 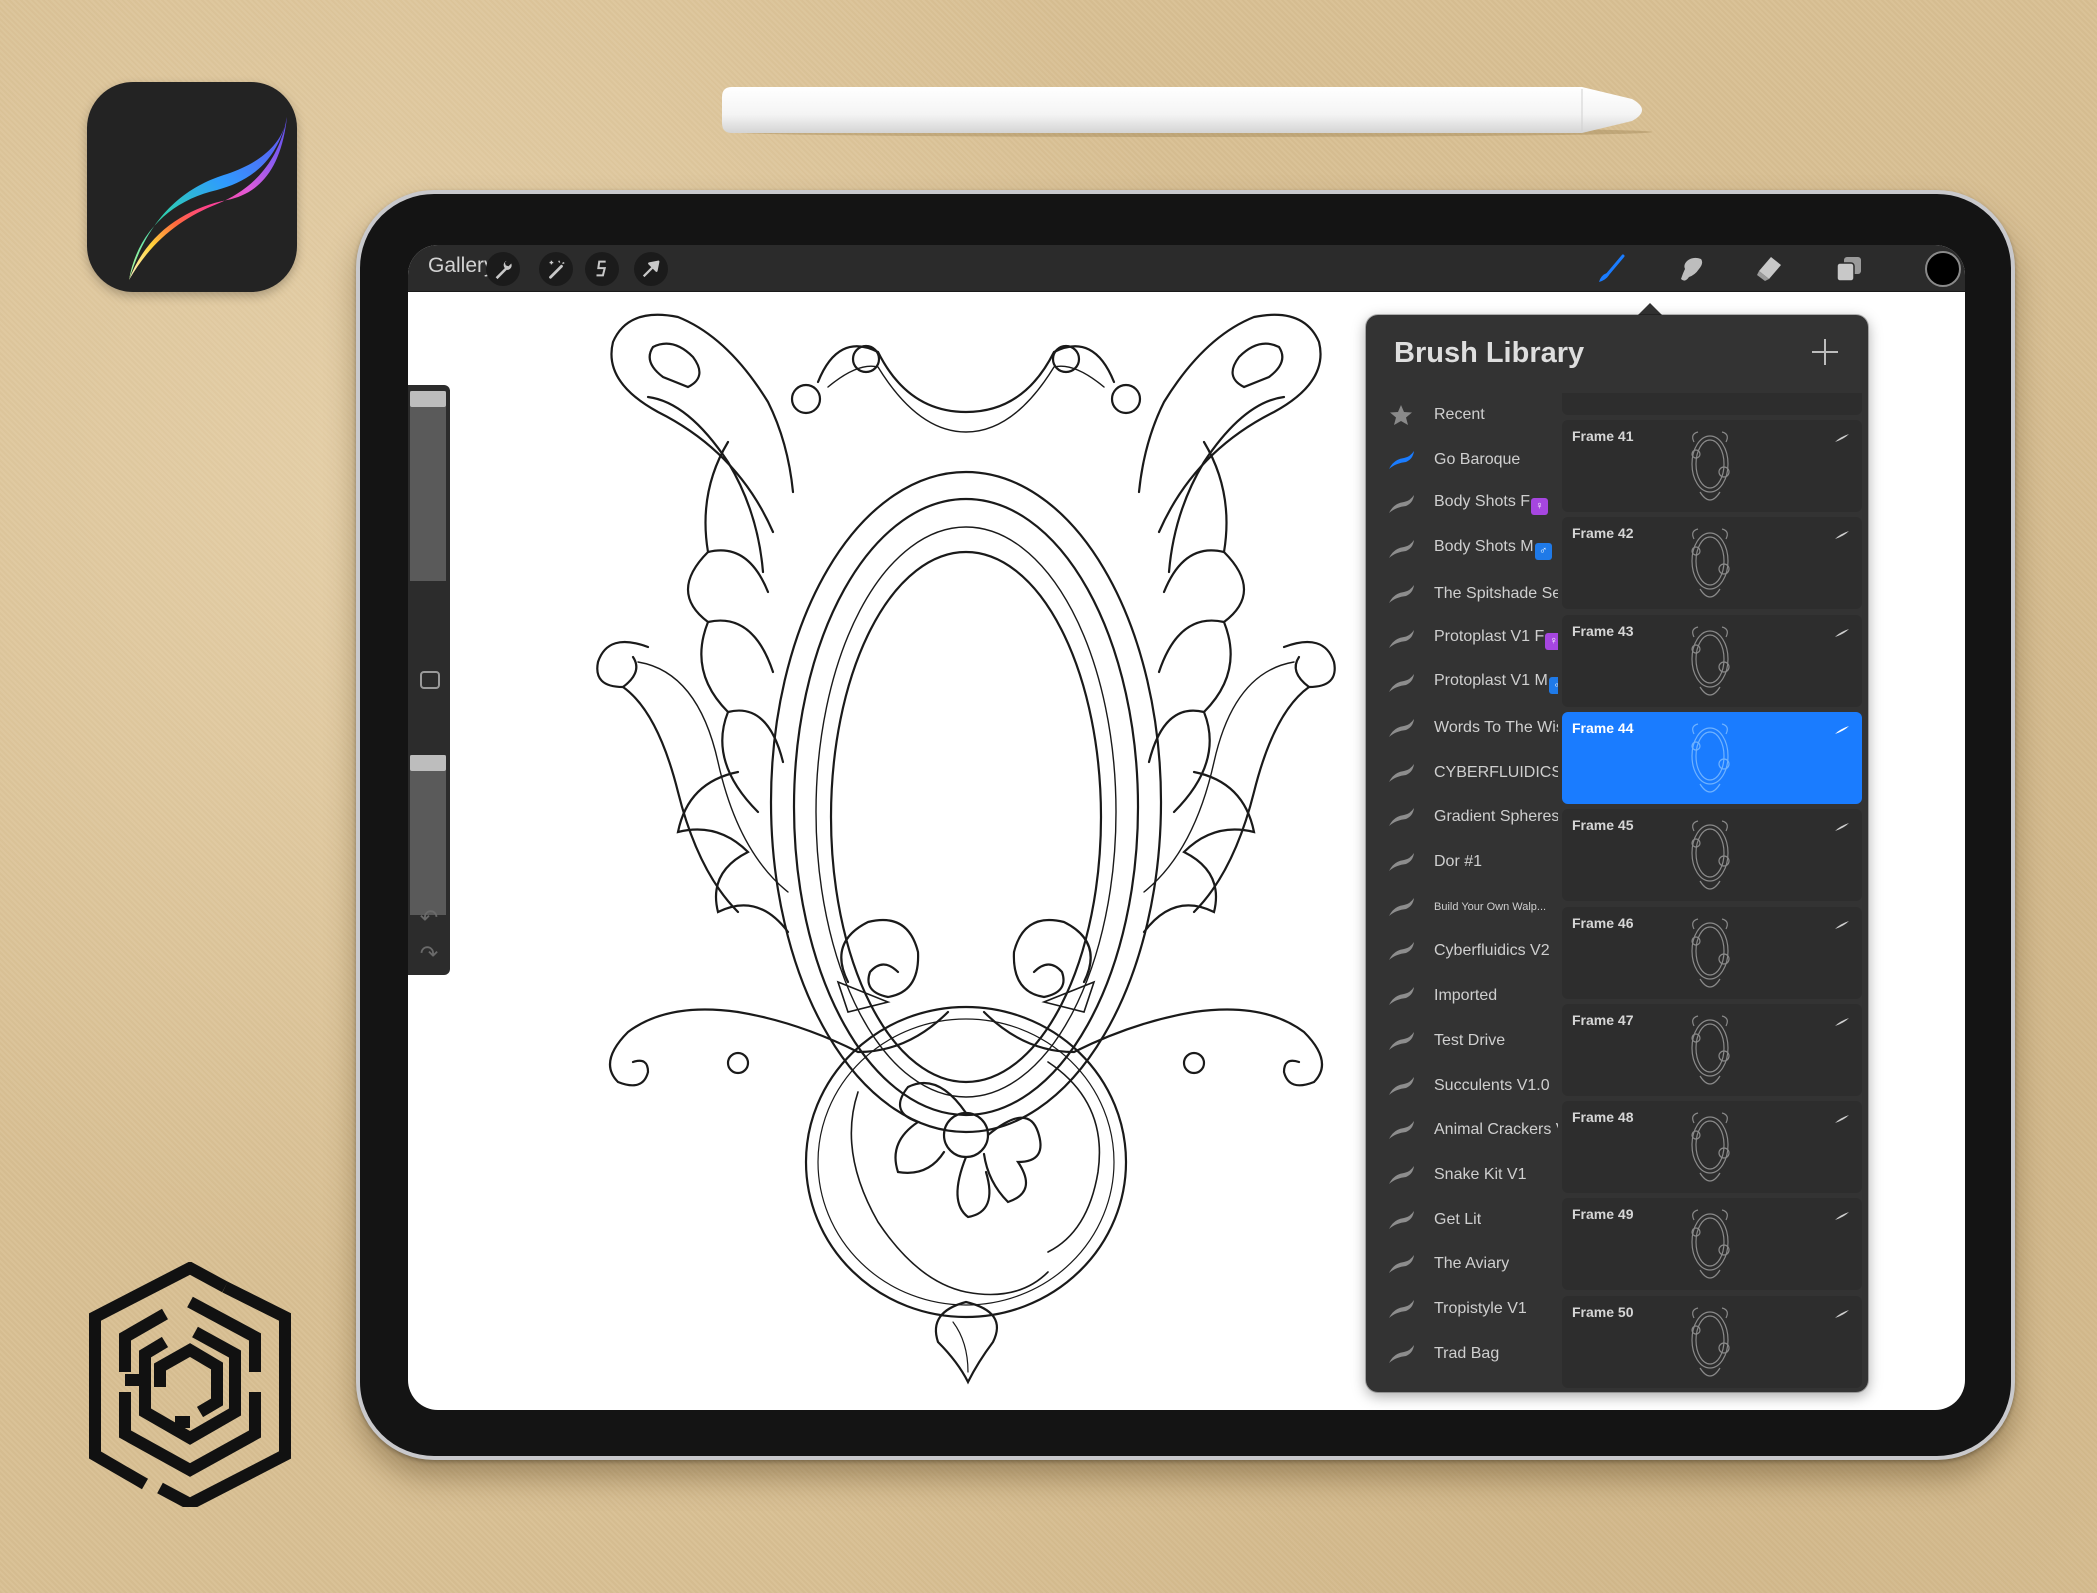 I want to click on brush-name: Frame 42, so click(x=1603, y=533).